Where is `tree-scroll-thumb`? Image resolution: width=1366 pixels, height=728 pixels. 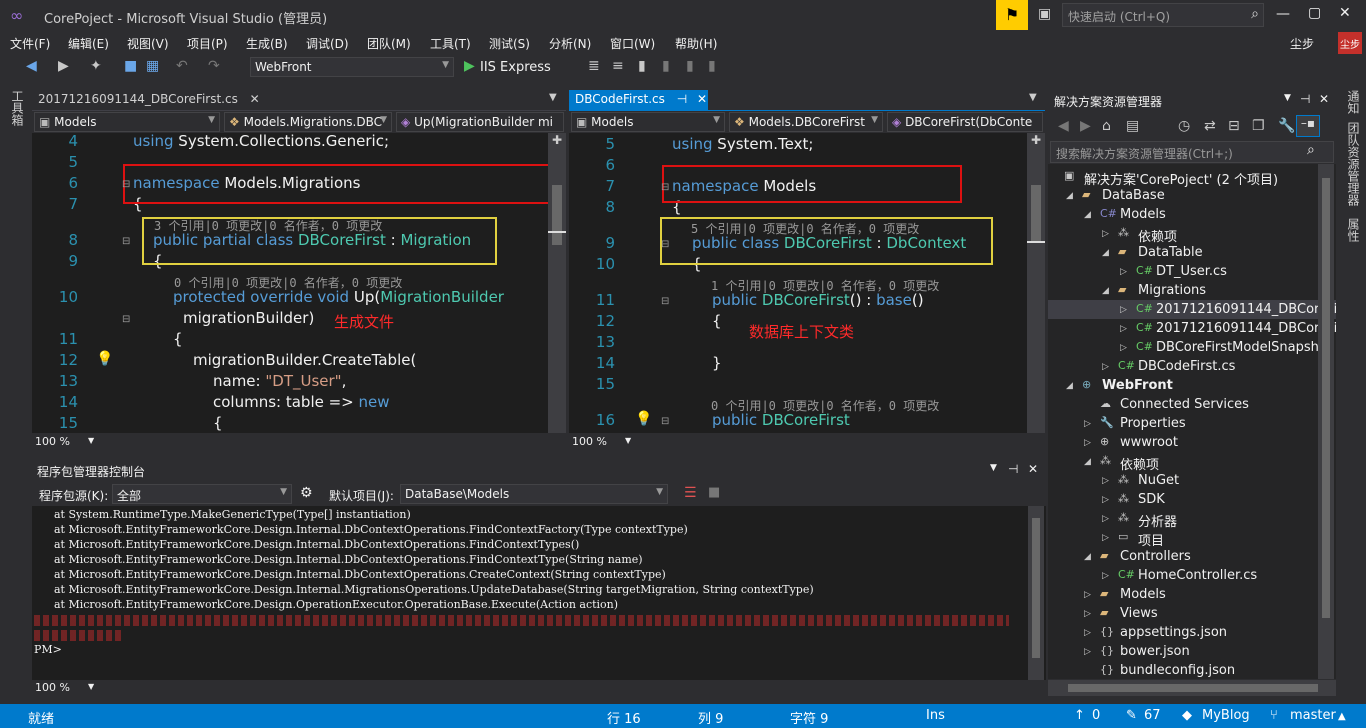 tree-scroll-thumb is located at coordinates (1326, 398).